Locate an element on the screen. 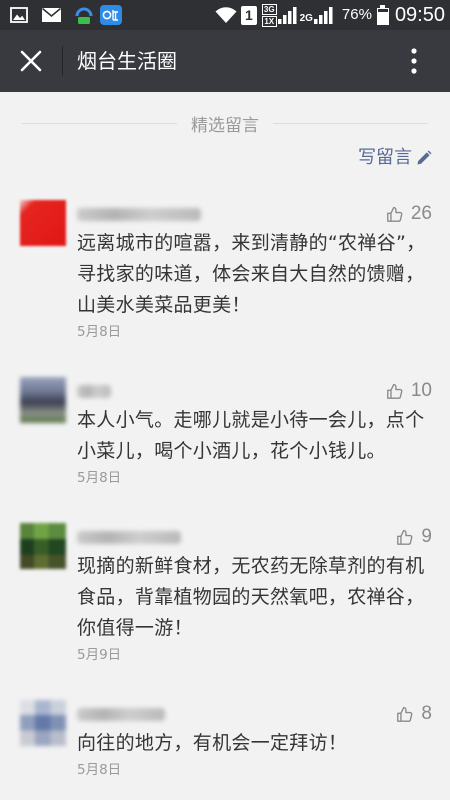 This screenshot has width=450, height=800. pencil-icon is located at coordinates (424, 158).